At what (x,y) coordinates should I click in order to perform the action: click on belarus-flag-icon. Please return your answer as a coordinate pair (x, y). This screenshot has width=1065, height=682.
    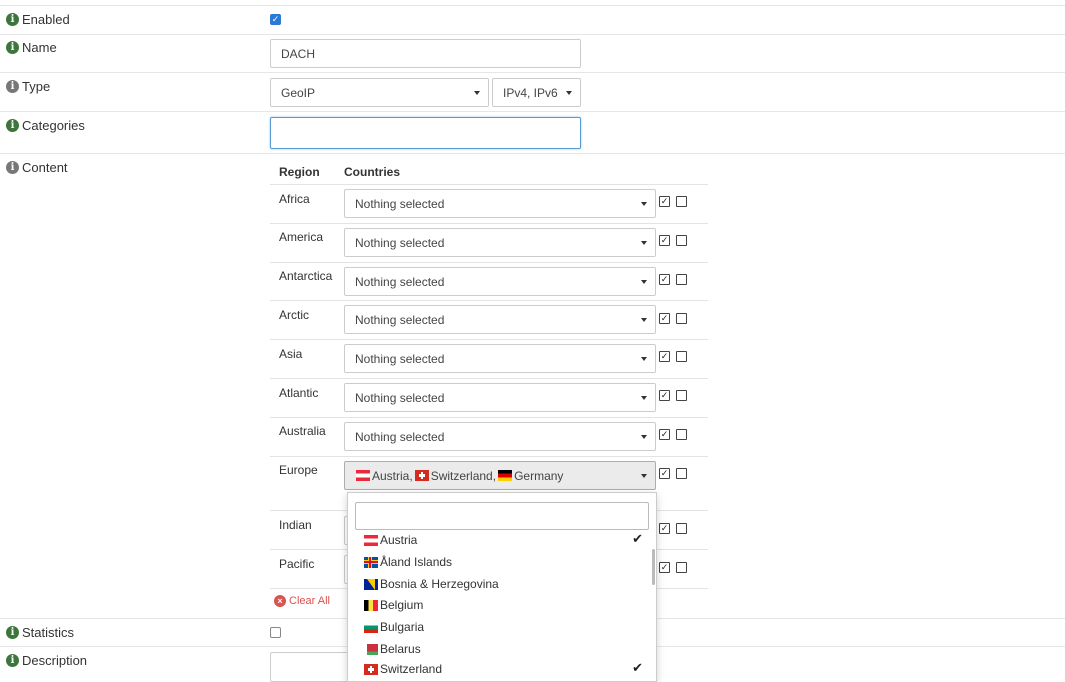
    Looking at the image, I should click on (371, 649).